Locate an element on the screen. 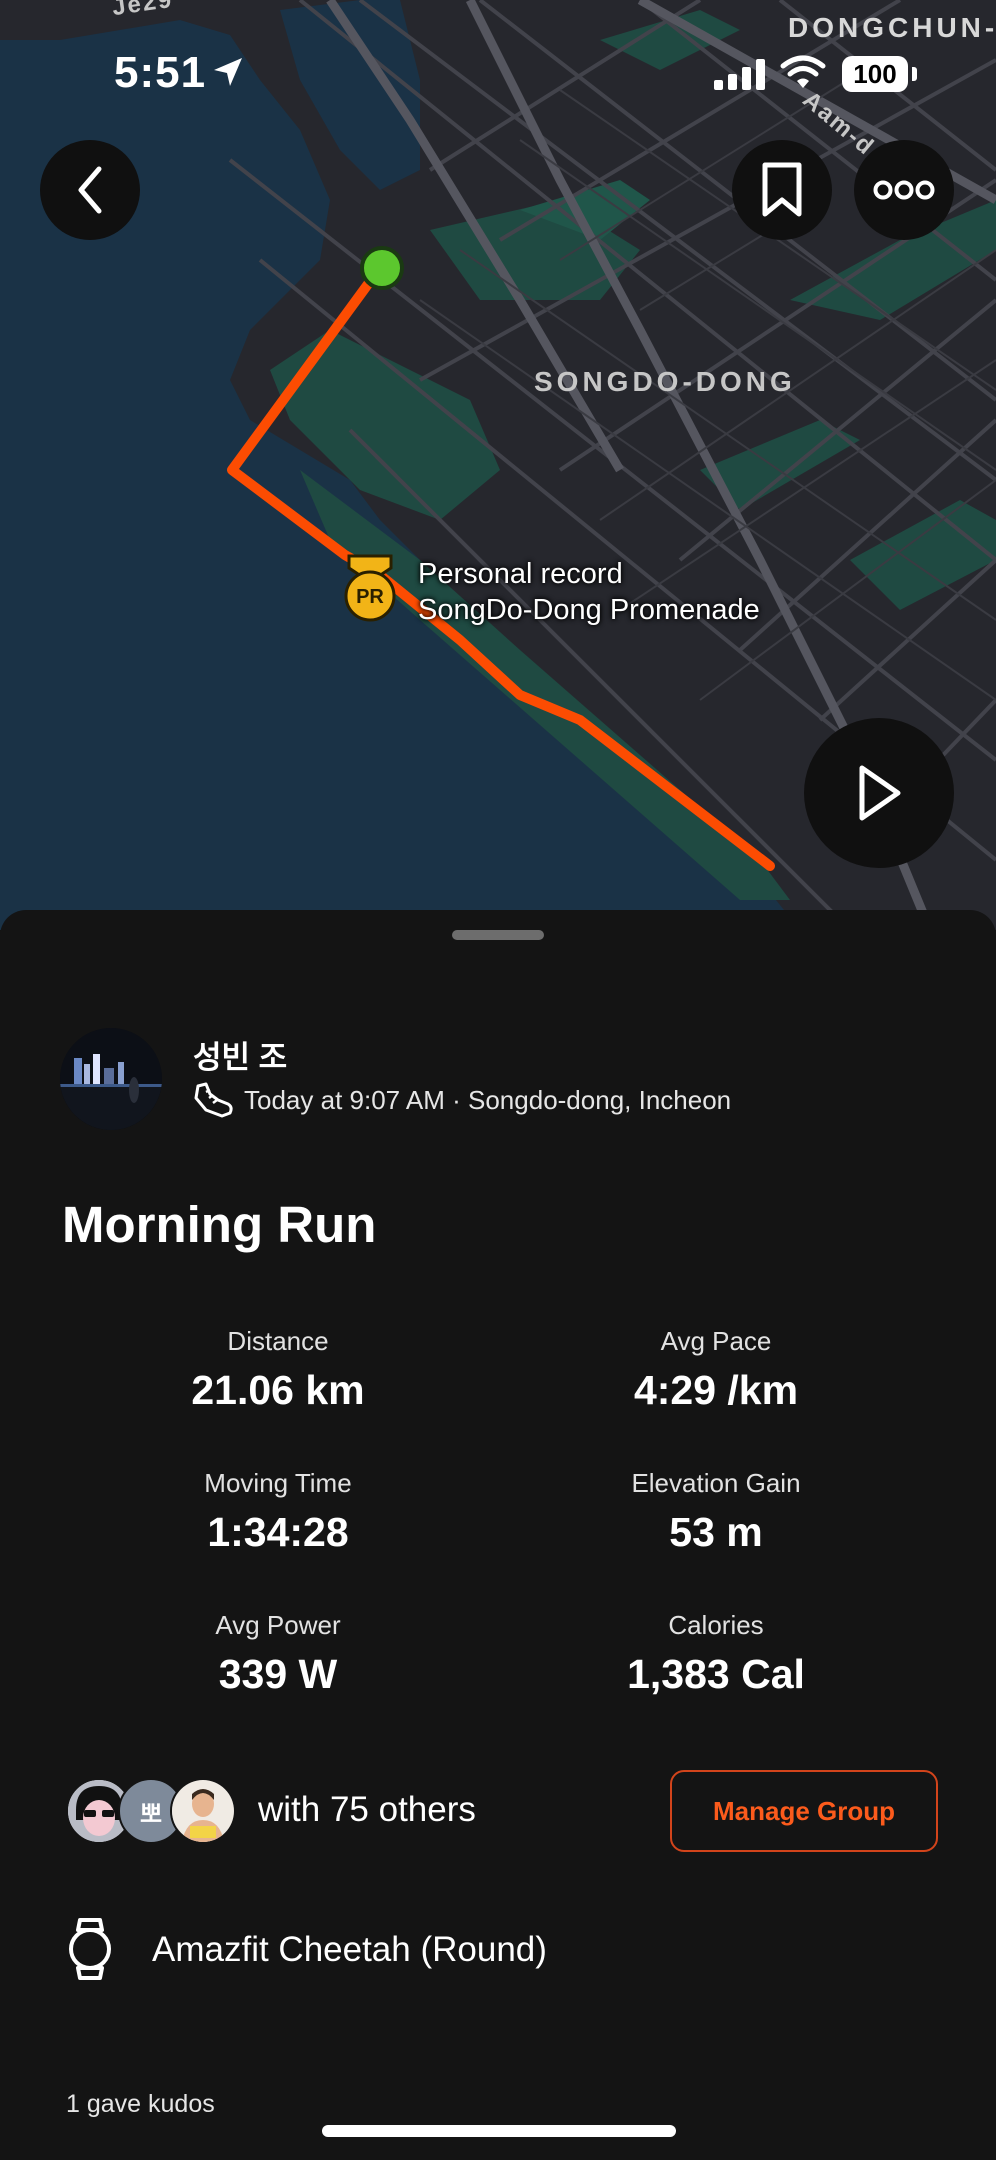  group-avatar-initial: 뽀 is located at coordinates (151, 1814).